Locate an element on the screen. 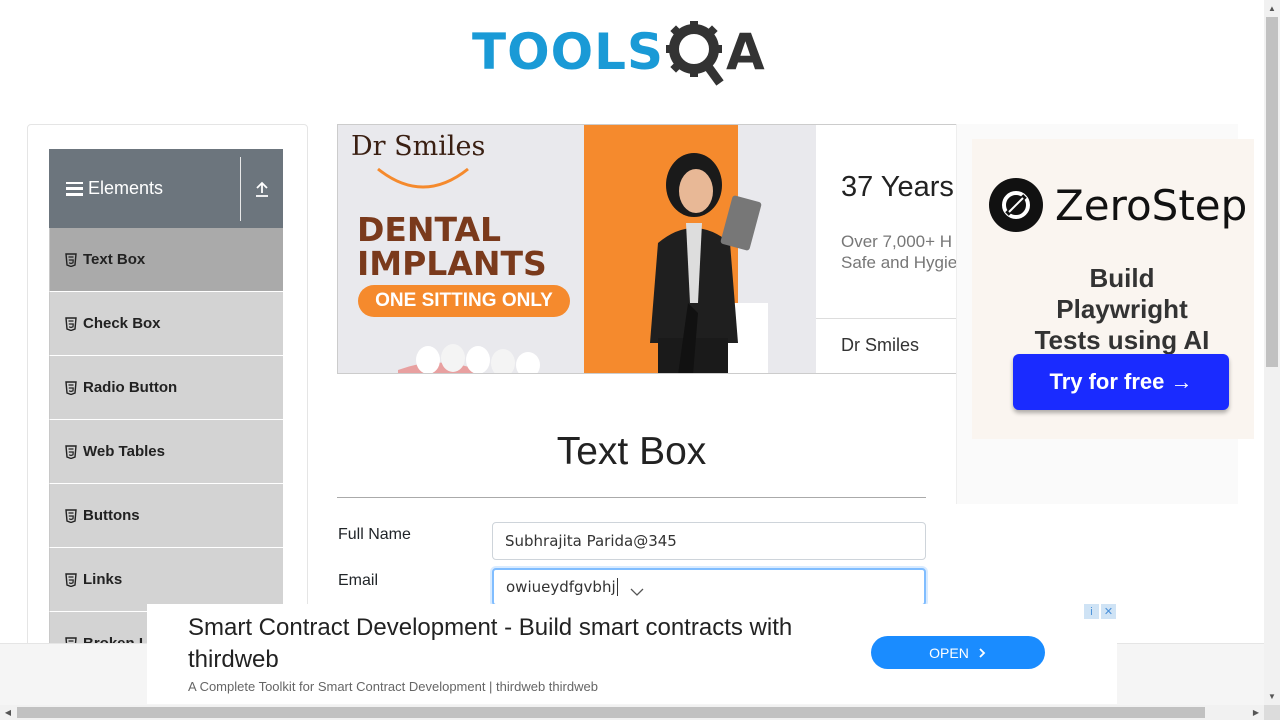 The width and height of the screenshot is (1280, 720). email-value: owiueydfgvbhj is located at coordinates (561, 587).